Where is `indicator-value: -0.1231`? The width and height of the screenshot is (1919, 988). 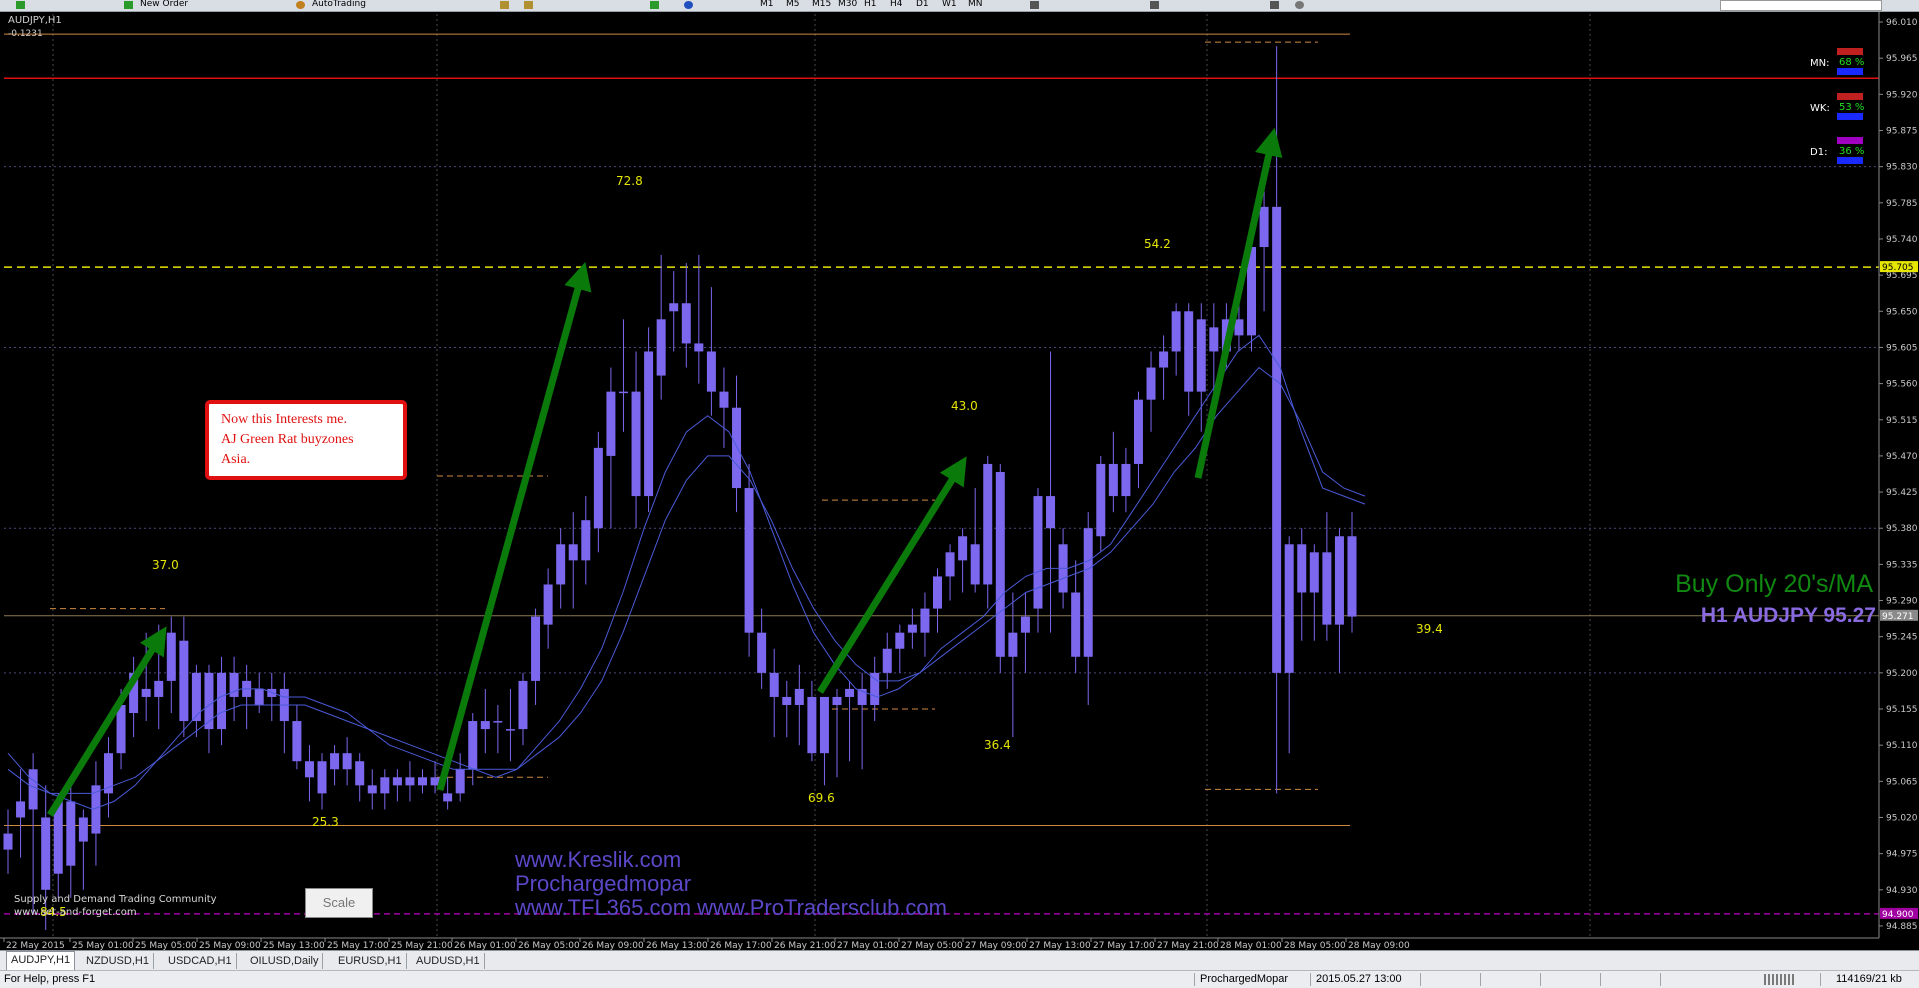 indicator-value: -0.1231 is located at coordinates (25, 34).